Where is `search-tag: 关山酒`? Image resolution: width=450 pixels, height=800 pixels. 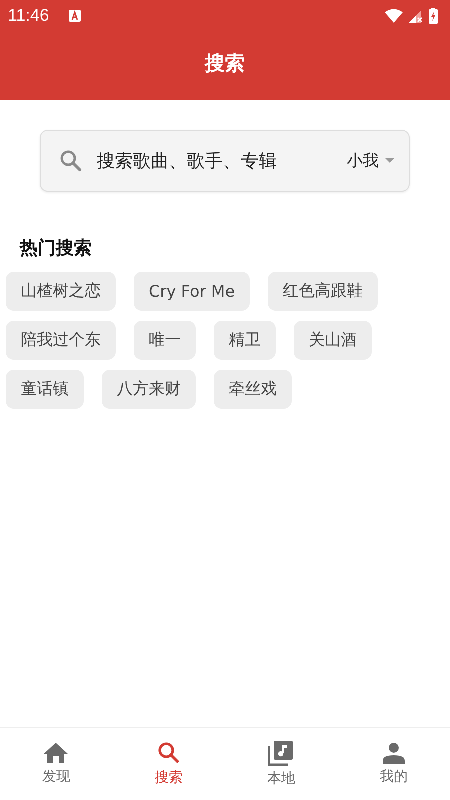 search-tag: 关山酒 is located at coordinates (333, 340).